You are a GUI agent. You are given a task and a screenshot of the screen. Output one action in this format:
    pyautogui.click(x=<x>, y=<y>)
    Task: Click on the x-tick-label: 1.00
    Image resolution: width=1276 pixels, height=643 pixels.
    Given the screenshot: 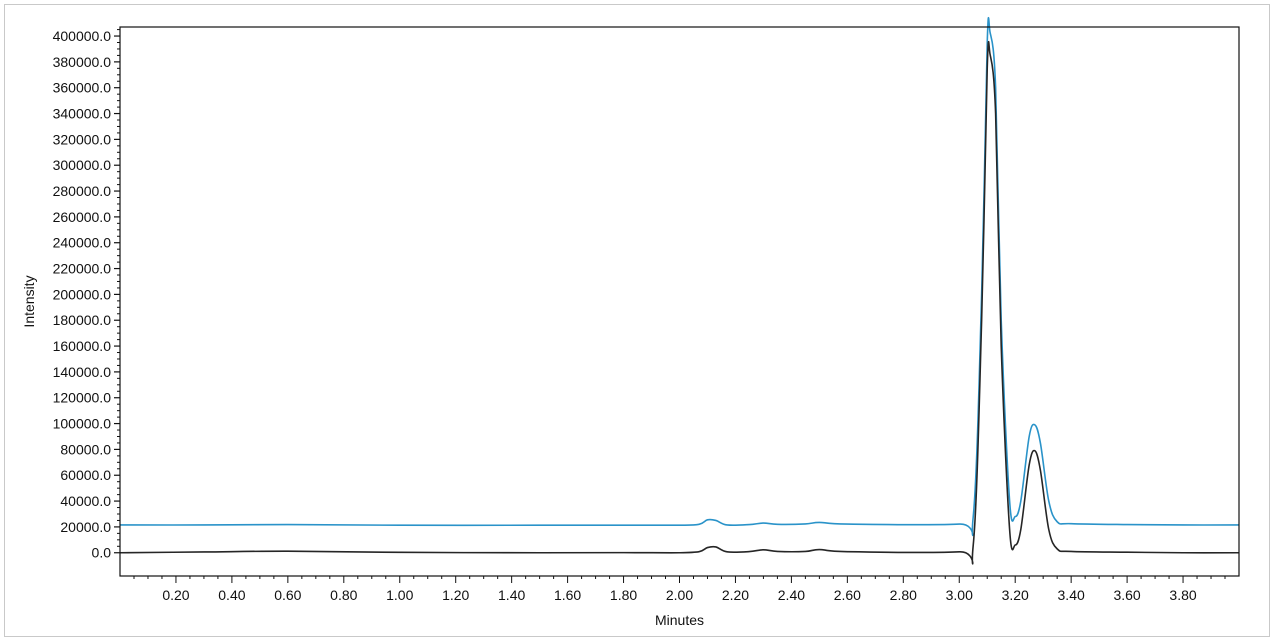 What is the action you would take?
    pyautogui.click(x=399, y=595)
    